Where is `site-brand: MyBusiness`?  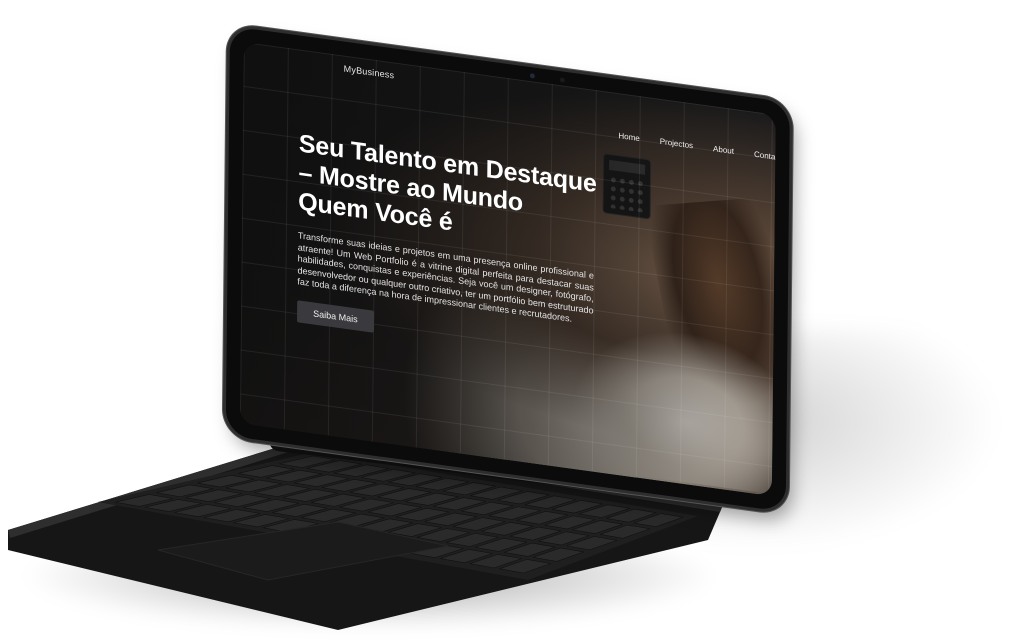 site-brand: MyBusiness is located at coordinates (369, 72).